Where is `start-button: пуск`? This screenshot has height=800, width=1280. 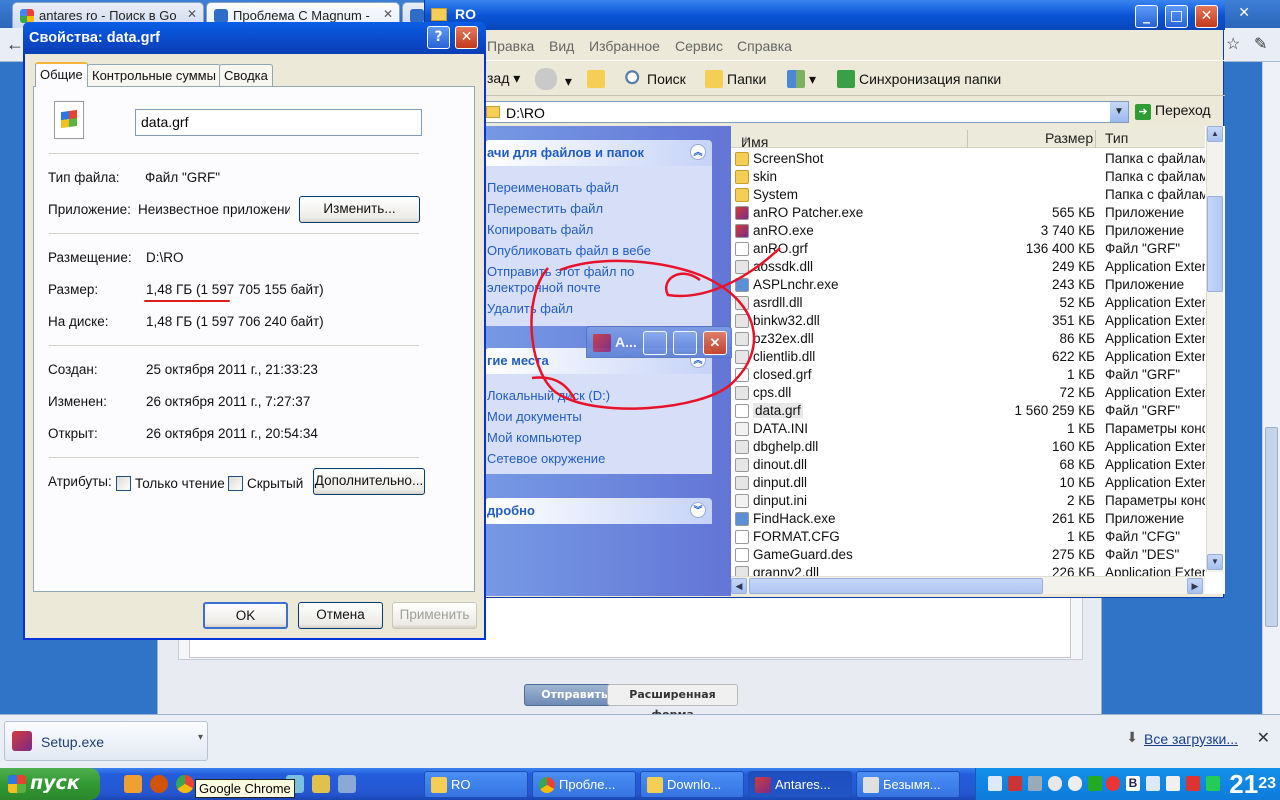
start-button: пуск is located at coordinates (50, 784).